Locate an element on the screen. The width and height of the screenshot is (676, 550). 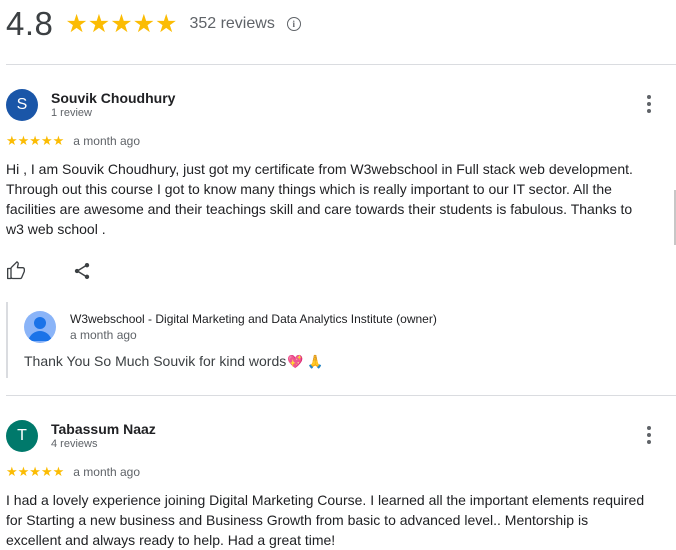
reviewer-name: Souvik Choudhury is located at coordinates (113, 98).